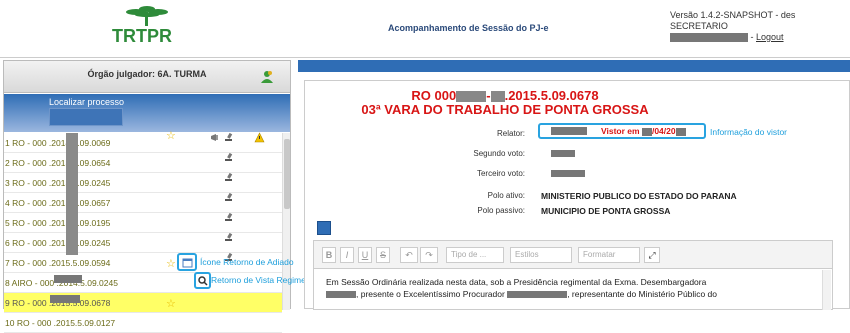 Image resolution: width=850 pixels, height=333 pixels. I want to click on logo-text: TRTPR, so click(142, 36).